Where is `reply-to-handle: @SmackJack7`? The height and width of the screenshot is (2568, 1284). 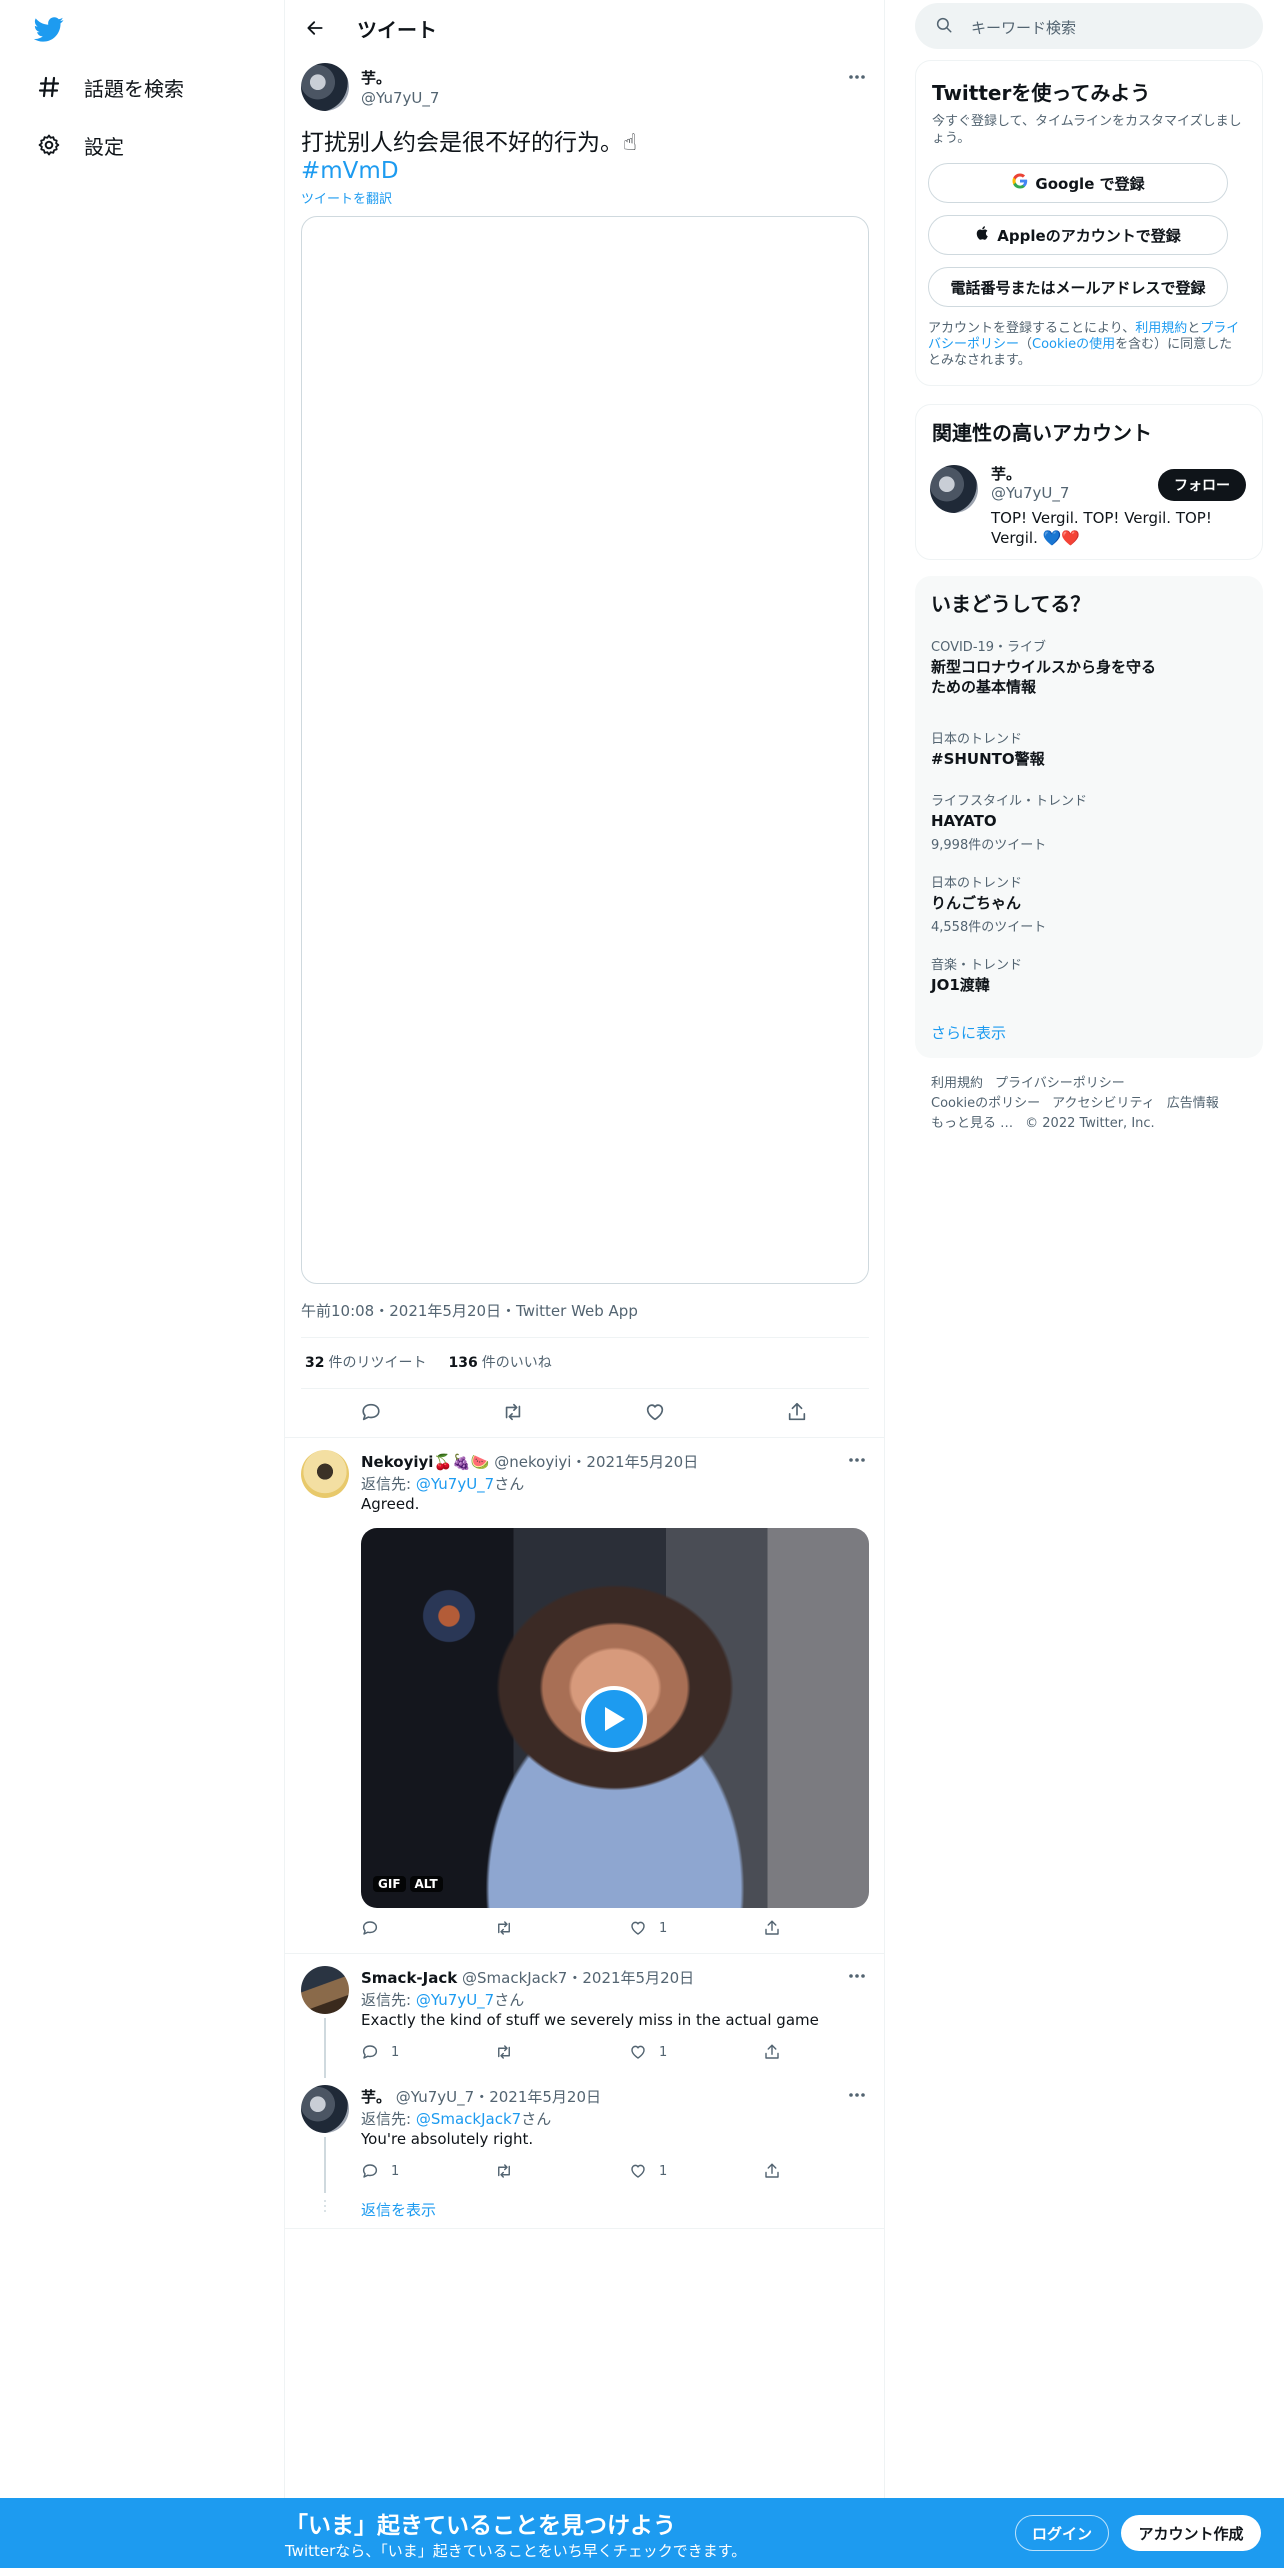 reply-to-handle: @SmackJack7 is located at coordinates (468, 2119).